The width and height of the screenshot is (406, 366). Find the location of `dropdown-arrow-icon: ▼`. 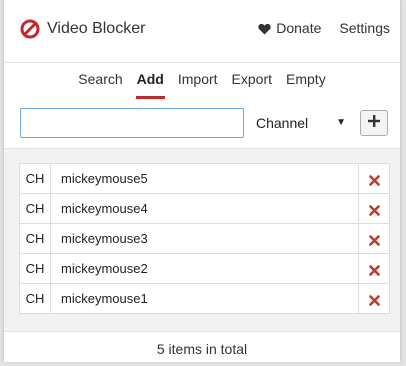

dropdown-arrow-icon: ▼ is located at coordinates (341, 122).